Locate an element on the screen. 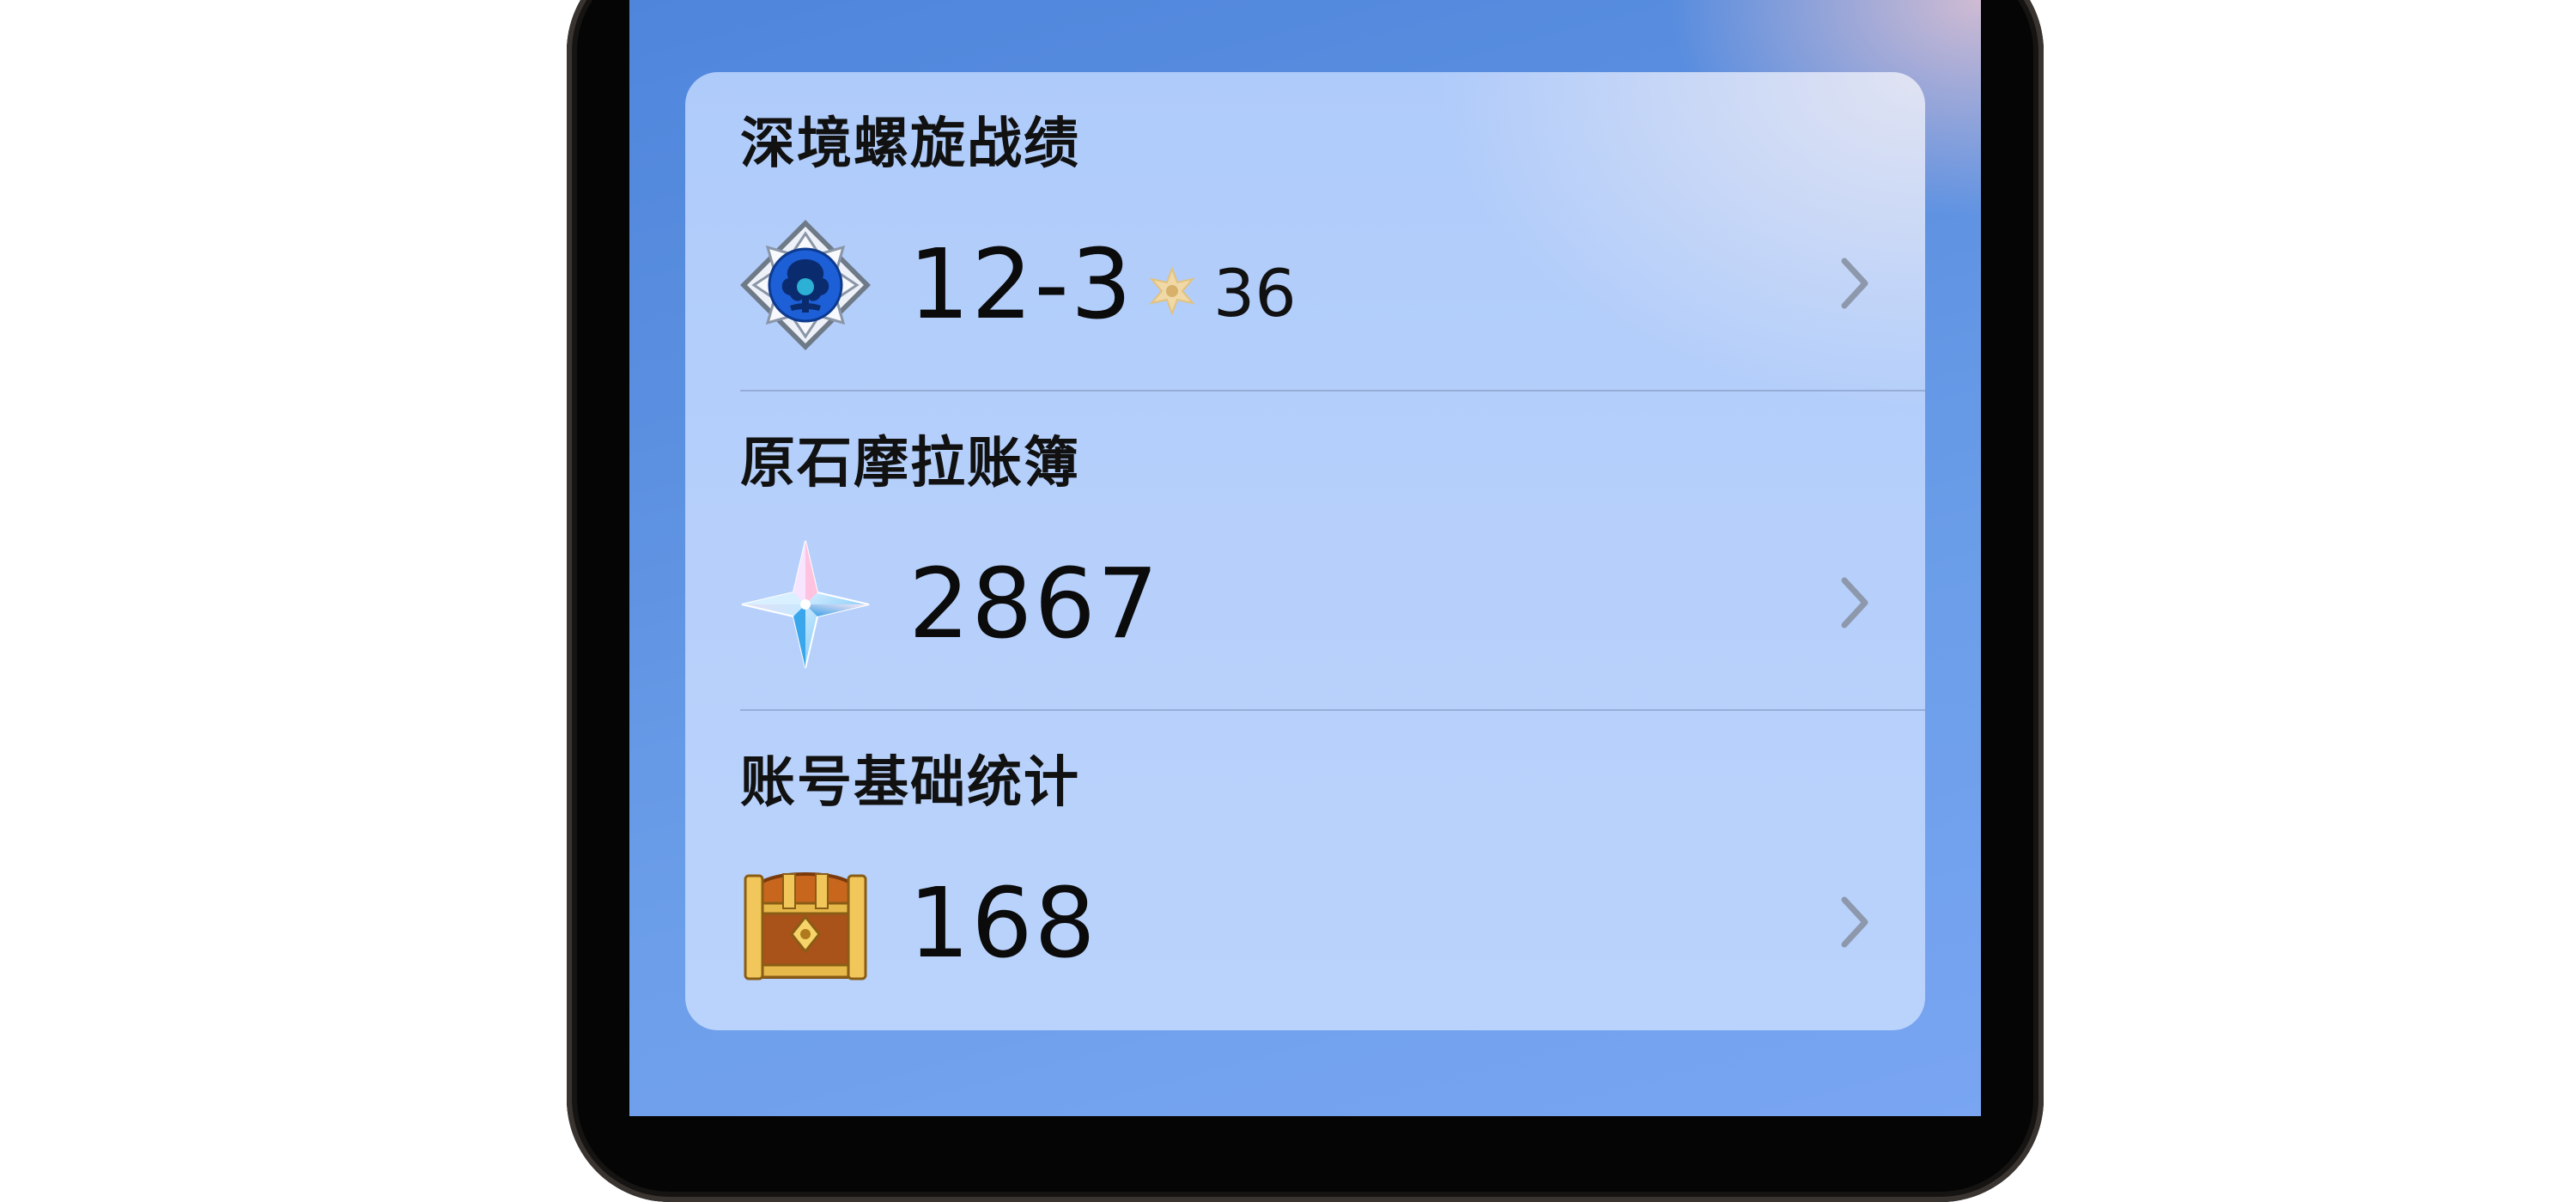 This screenshot has width=2576, height=1202. abyss-floor-value: 12-3 is located at coordinates (1021, 285).